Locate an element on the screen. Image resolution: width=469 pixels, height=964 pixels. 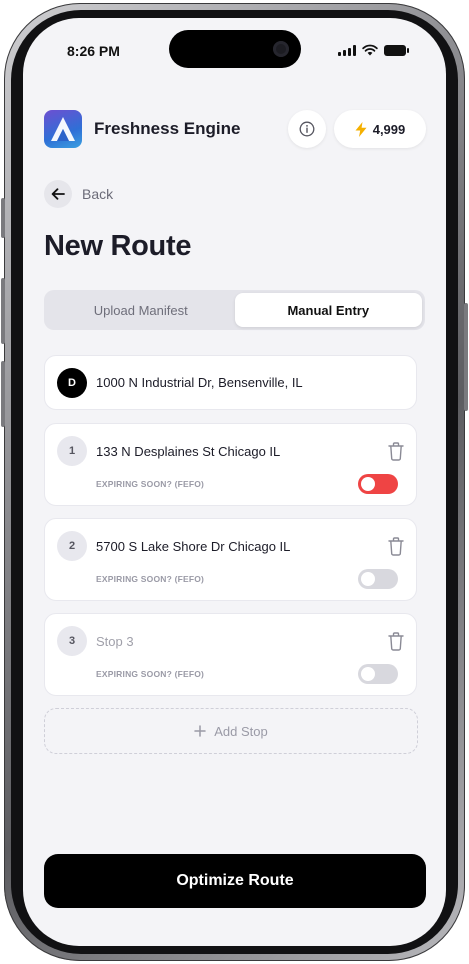
optimize-route-button: Optimize Route is located at coordinates (235, 881).